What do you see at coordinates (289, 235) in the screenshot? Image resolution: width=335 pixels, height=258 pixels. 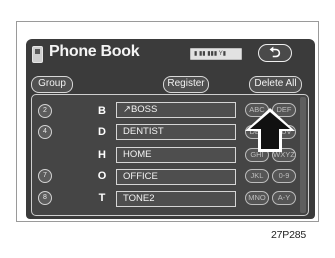 I see `figure-caption: 27P285` at bounding box center [289, 235].